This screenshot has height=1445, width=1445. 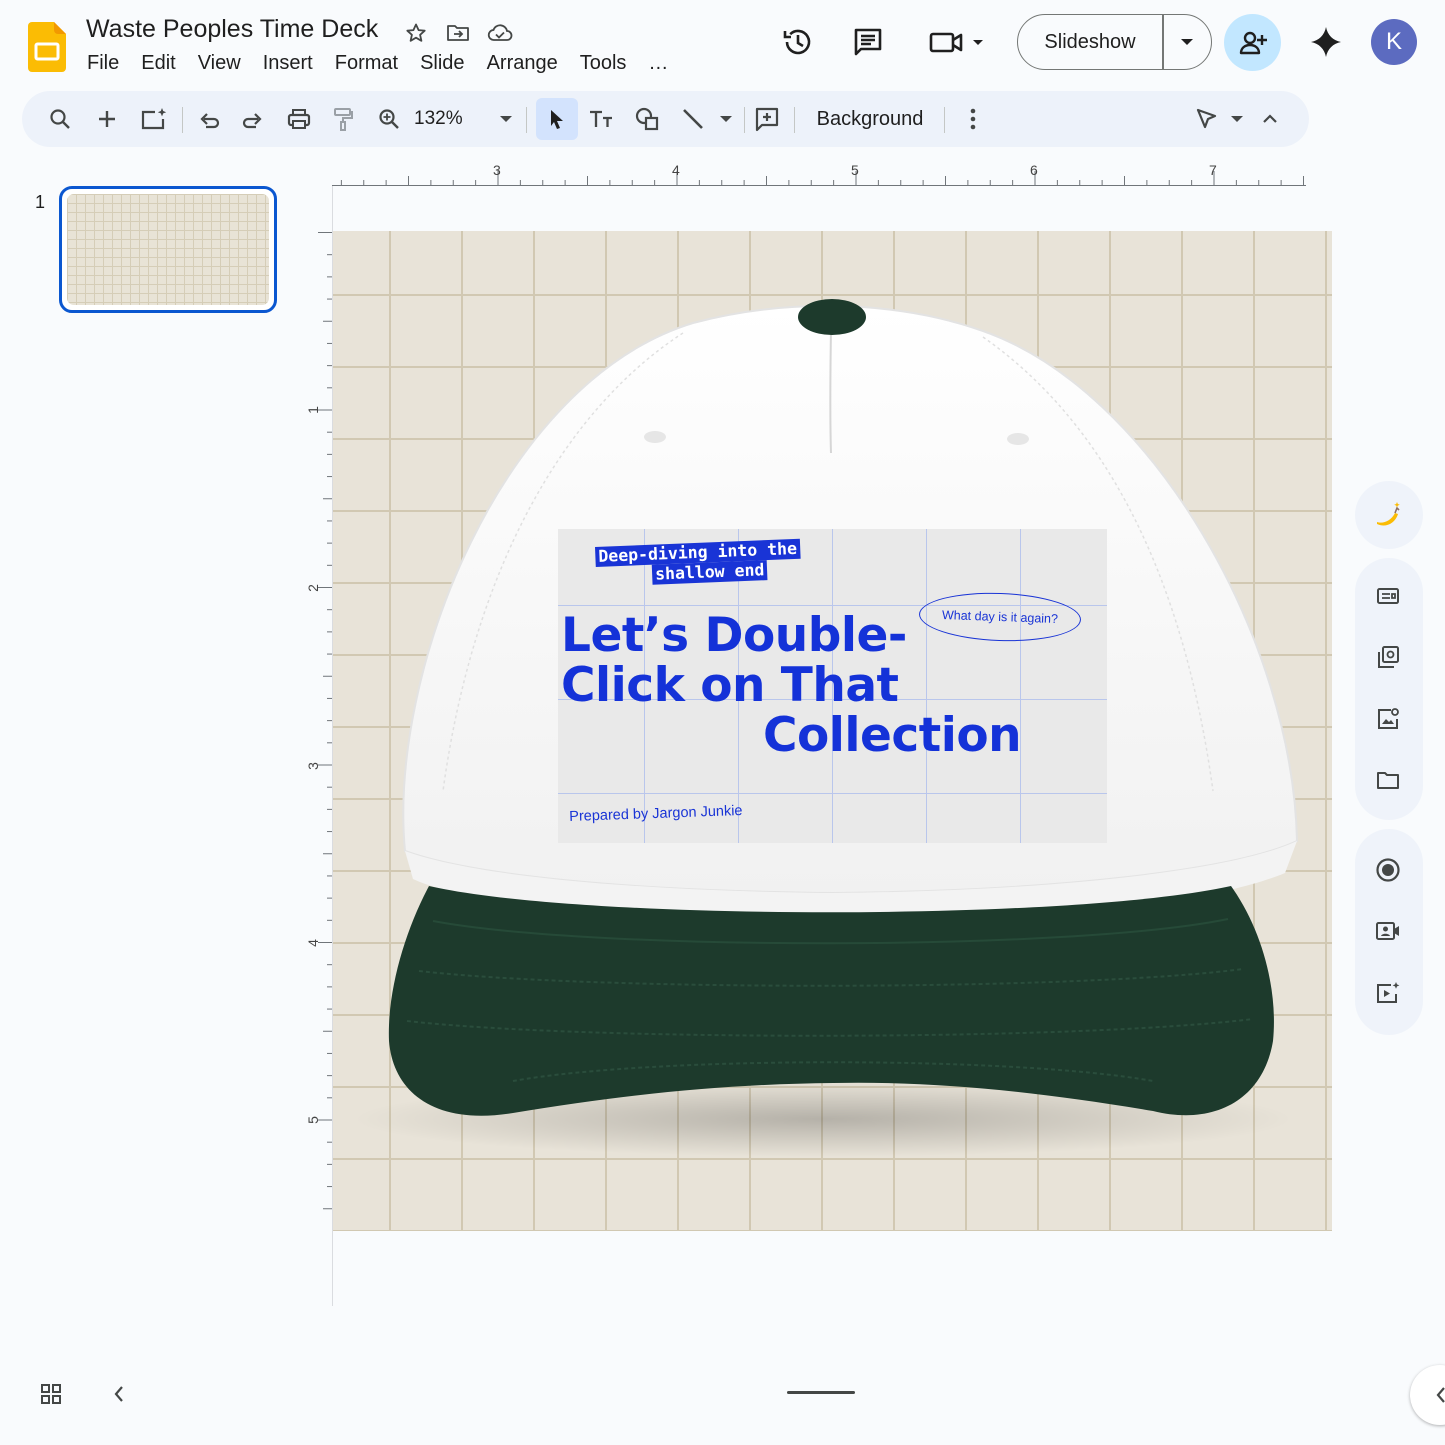 What do you see at coordinates (154, 119) in the screenshot?
I see `new-slide-icon` at bounding box center [154, 119].